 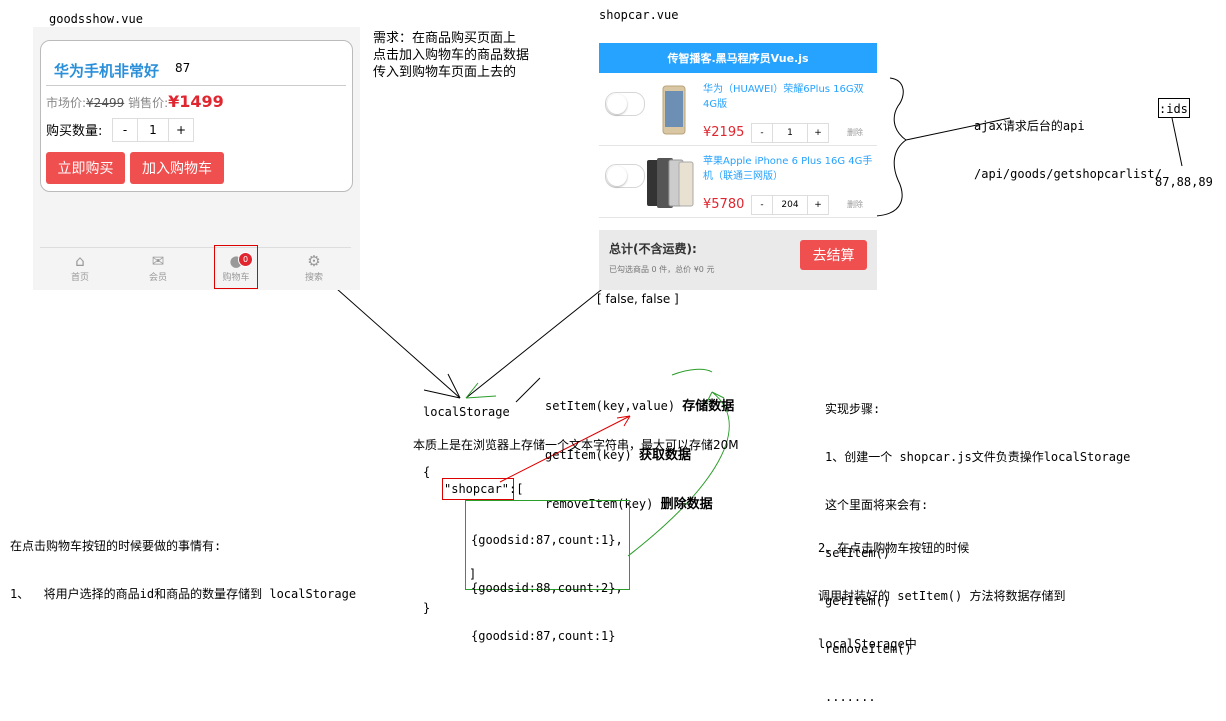 I want to click on ids-value: 87,88,89, so click(x=1184, y=182).